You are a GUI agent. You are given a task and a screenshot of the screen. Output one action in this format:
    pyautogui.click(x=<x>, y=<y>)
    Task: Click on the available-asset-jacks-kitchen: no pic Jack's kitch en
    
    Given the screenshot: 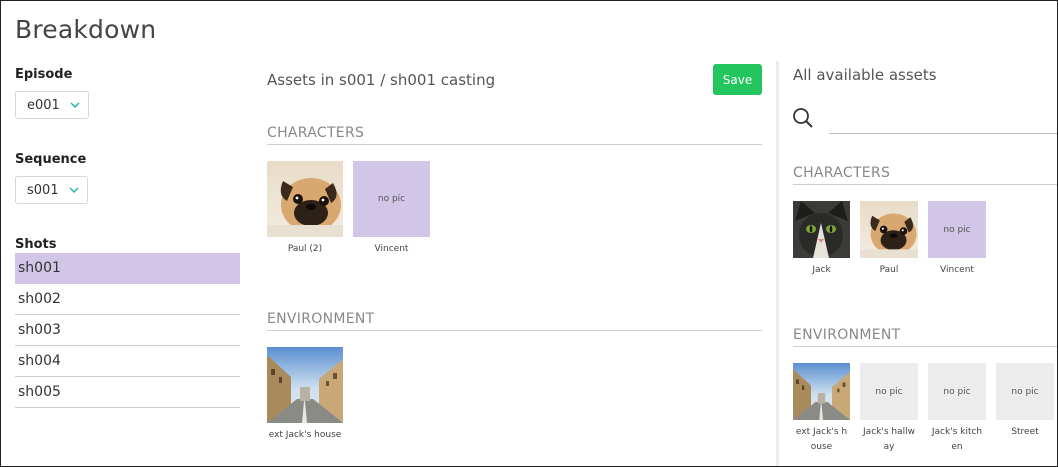 What is the action you would take?
    pyautogui.click(x=957, y=409)
    